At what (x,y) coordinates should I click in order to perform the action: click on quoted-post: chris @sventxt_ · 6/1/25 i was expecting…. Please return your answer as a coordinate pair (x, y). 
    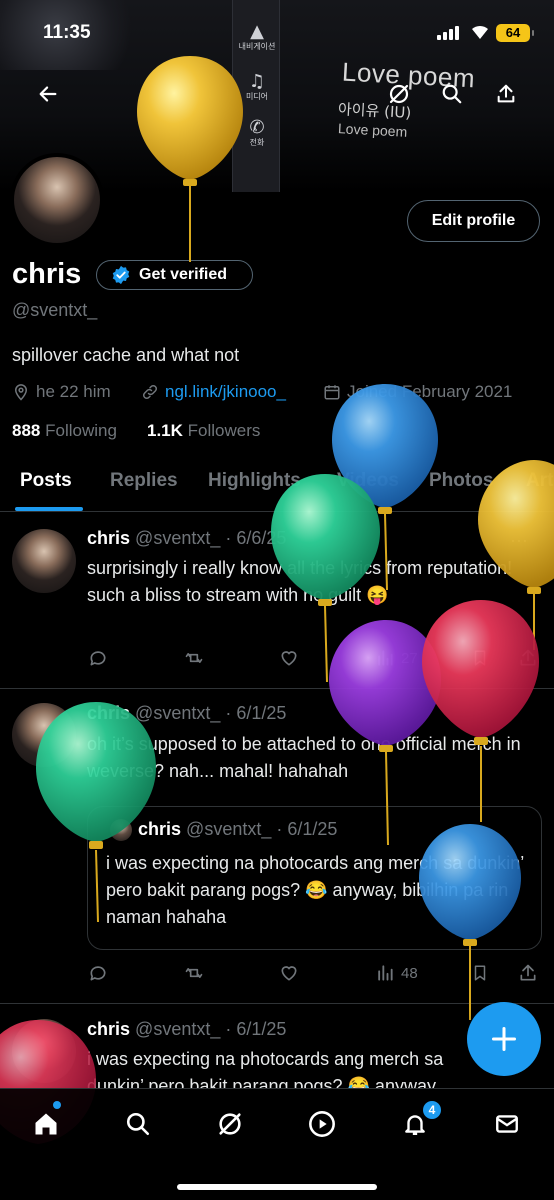
    Looking at the image, I should click on (314, 878).